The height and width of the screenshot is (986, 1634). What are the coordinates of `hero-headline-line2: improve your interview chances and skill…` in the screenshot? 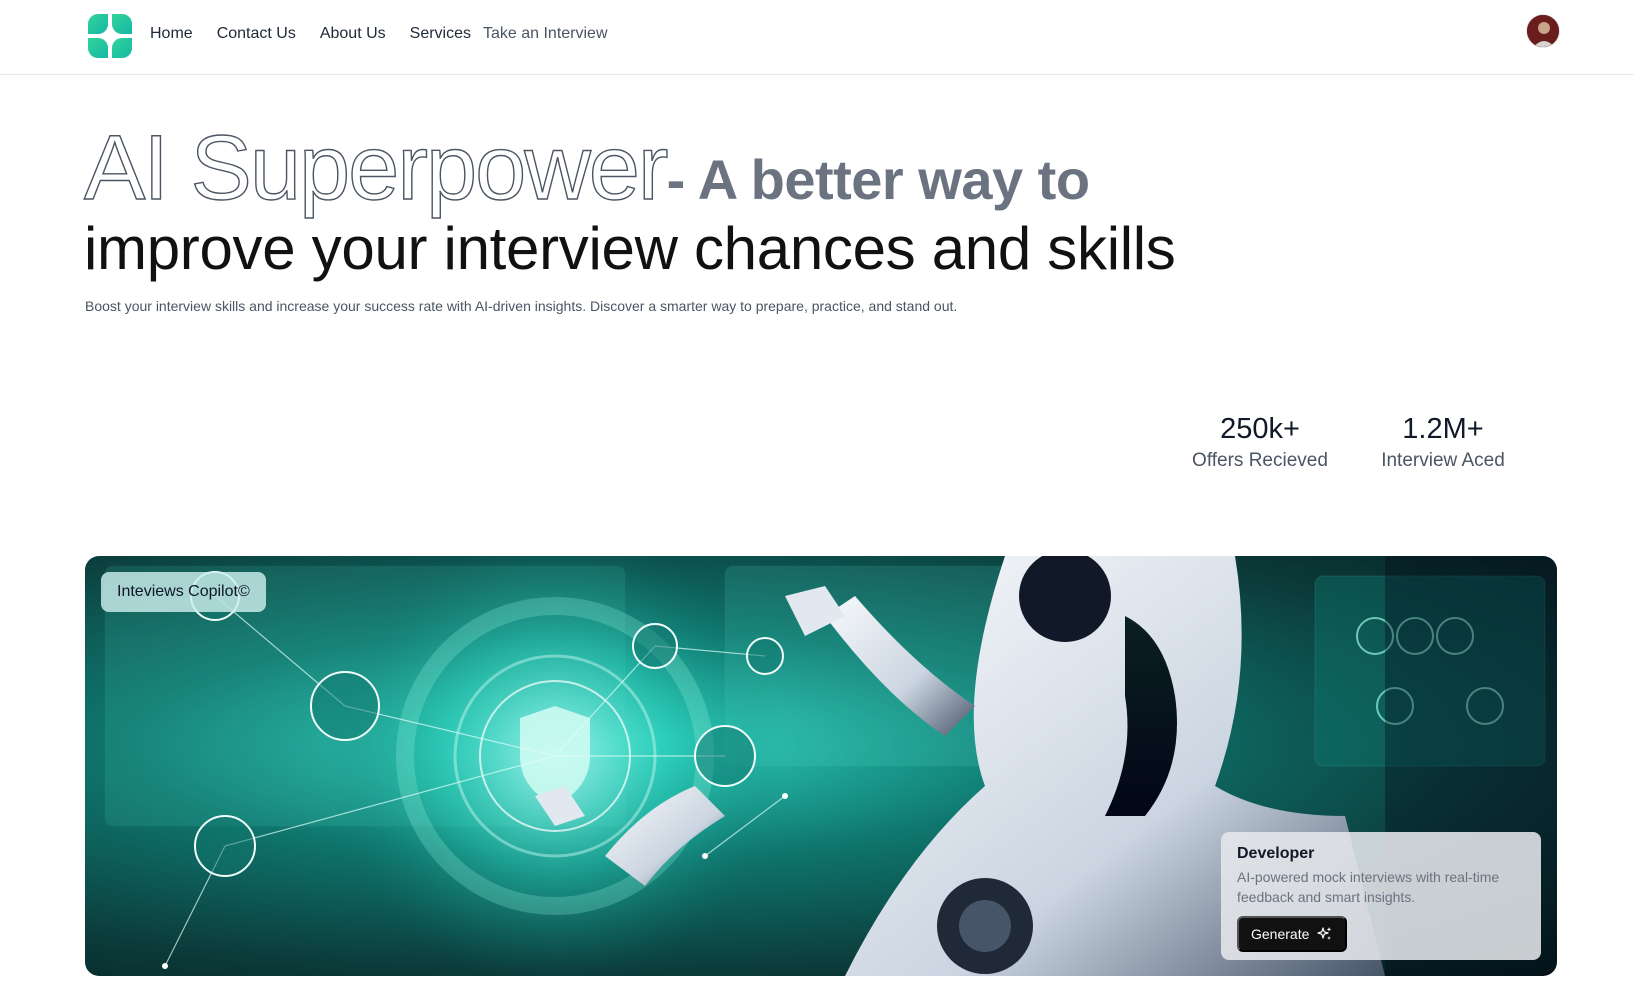 It's located at (630, 248).